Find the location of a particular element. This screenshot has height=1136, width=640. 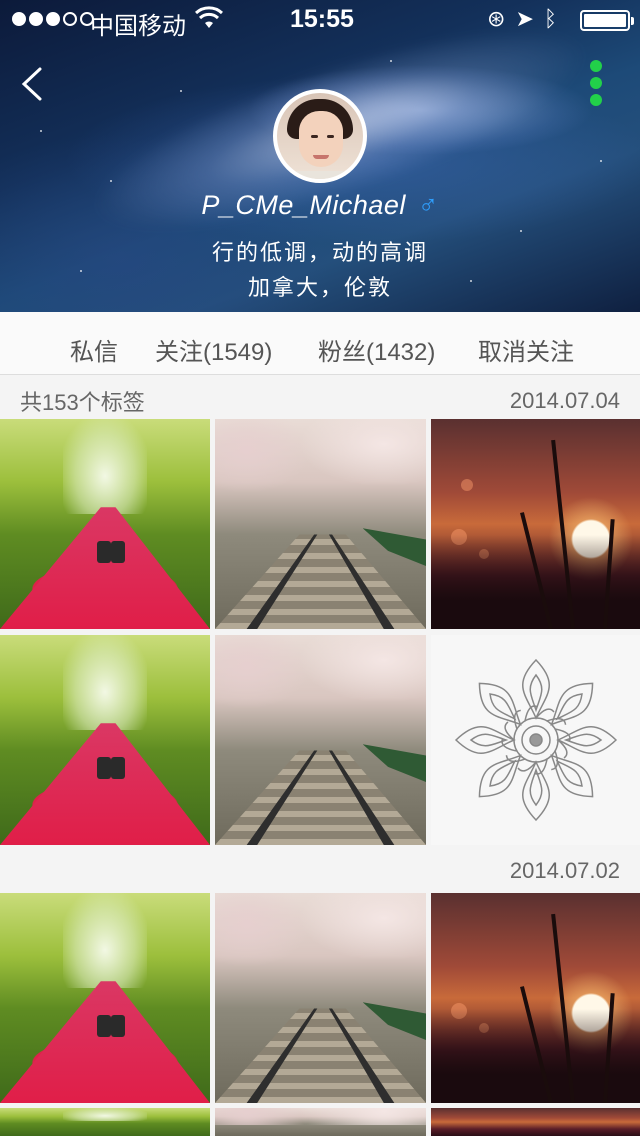

lock-rotation-icon: ⊛ is located at coordinates (501, 18).